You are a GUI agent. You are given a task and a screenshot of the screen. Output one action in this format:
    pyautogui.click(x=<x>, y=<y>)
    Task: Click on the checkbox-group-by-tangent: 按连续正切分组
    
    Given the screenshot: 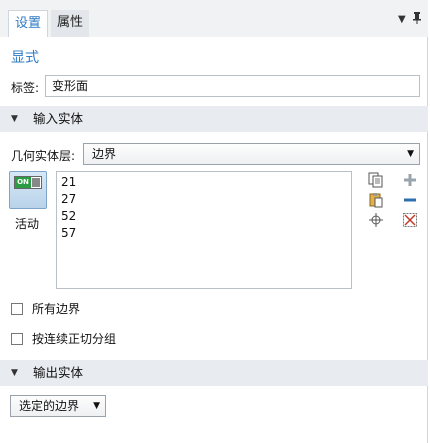 What is the action you would take?
    pyautogui.click(x=63, y=338)
    